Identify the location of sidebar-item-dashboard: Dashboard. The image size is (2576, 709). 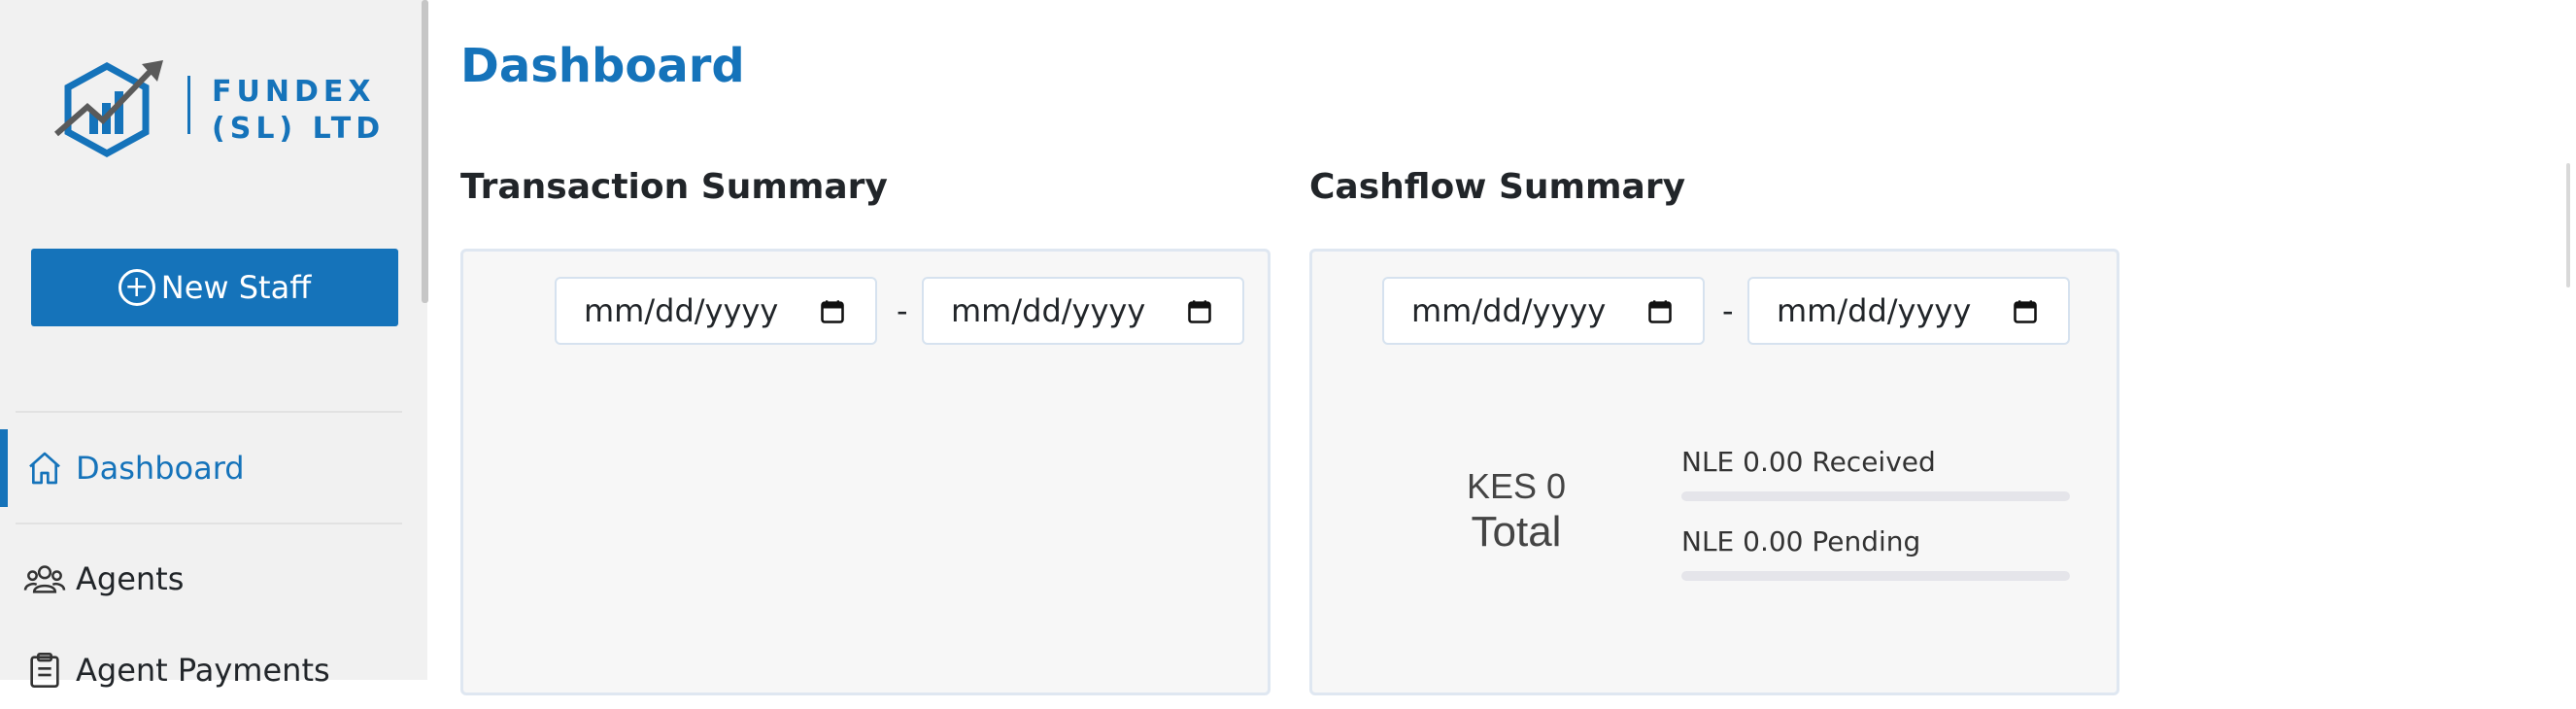
(204, 468).